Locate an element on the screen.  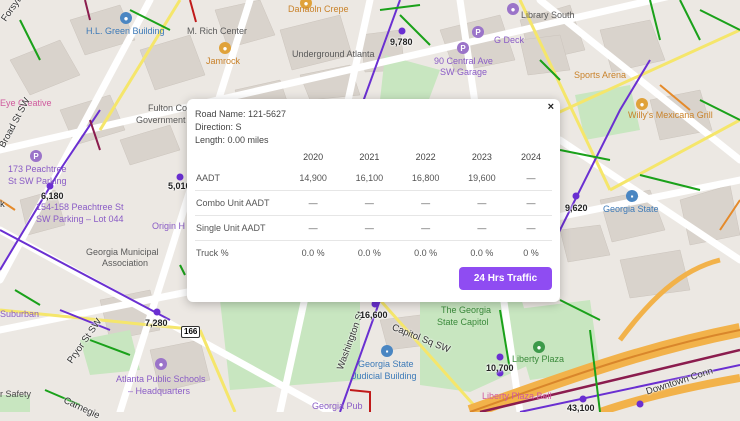
table-cell: 14,900 is located at coordinates (313, 178).